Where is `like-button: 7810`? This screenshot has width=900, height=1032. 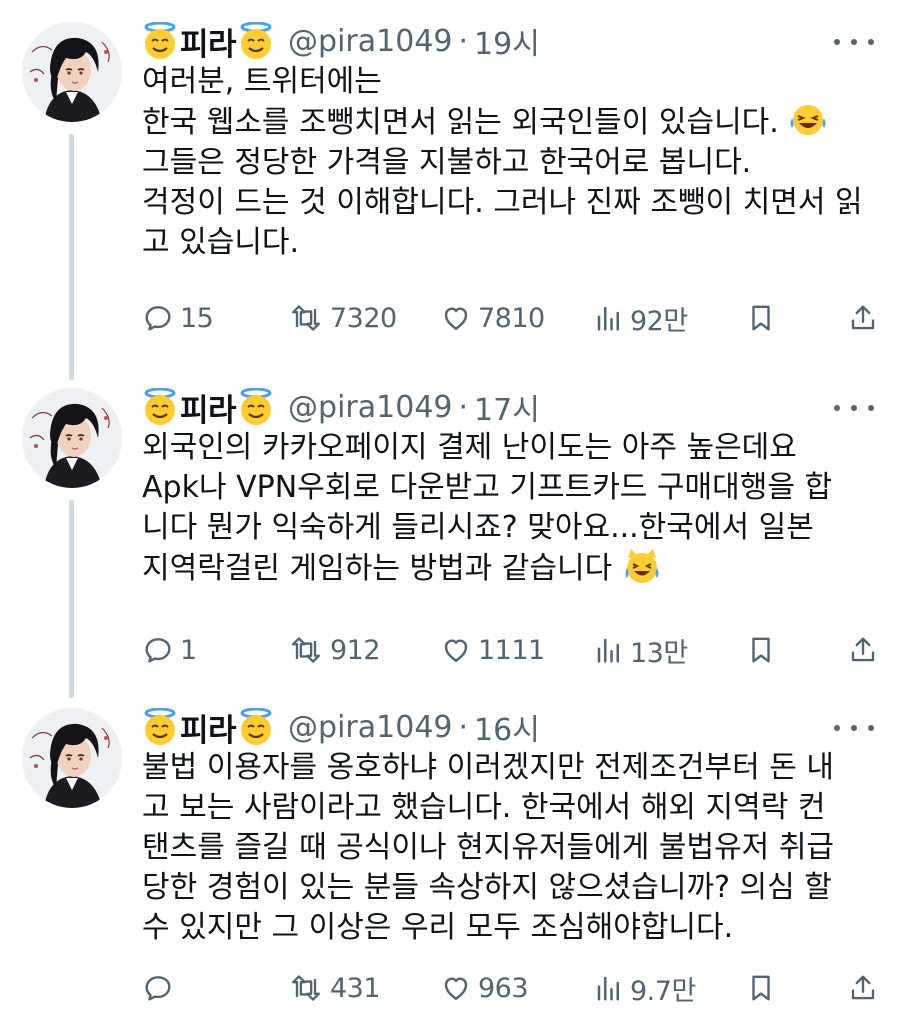 like-button: 7810 is located at coordinates (492, 318).